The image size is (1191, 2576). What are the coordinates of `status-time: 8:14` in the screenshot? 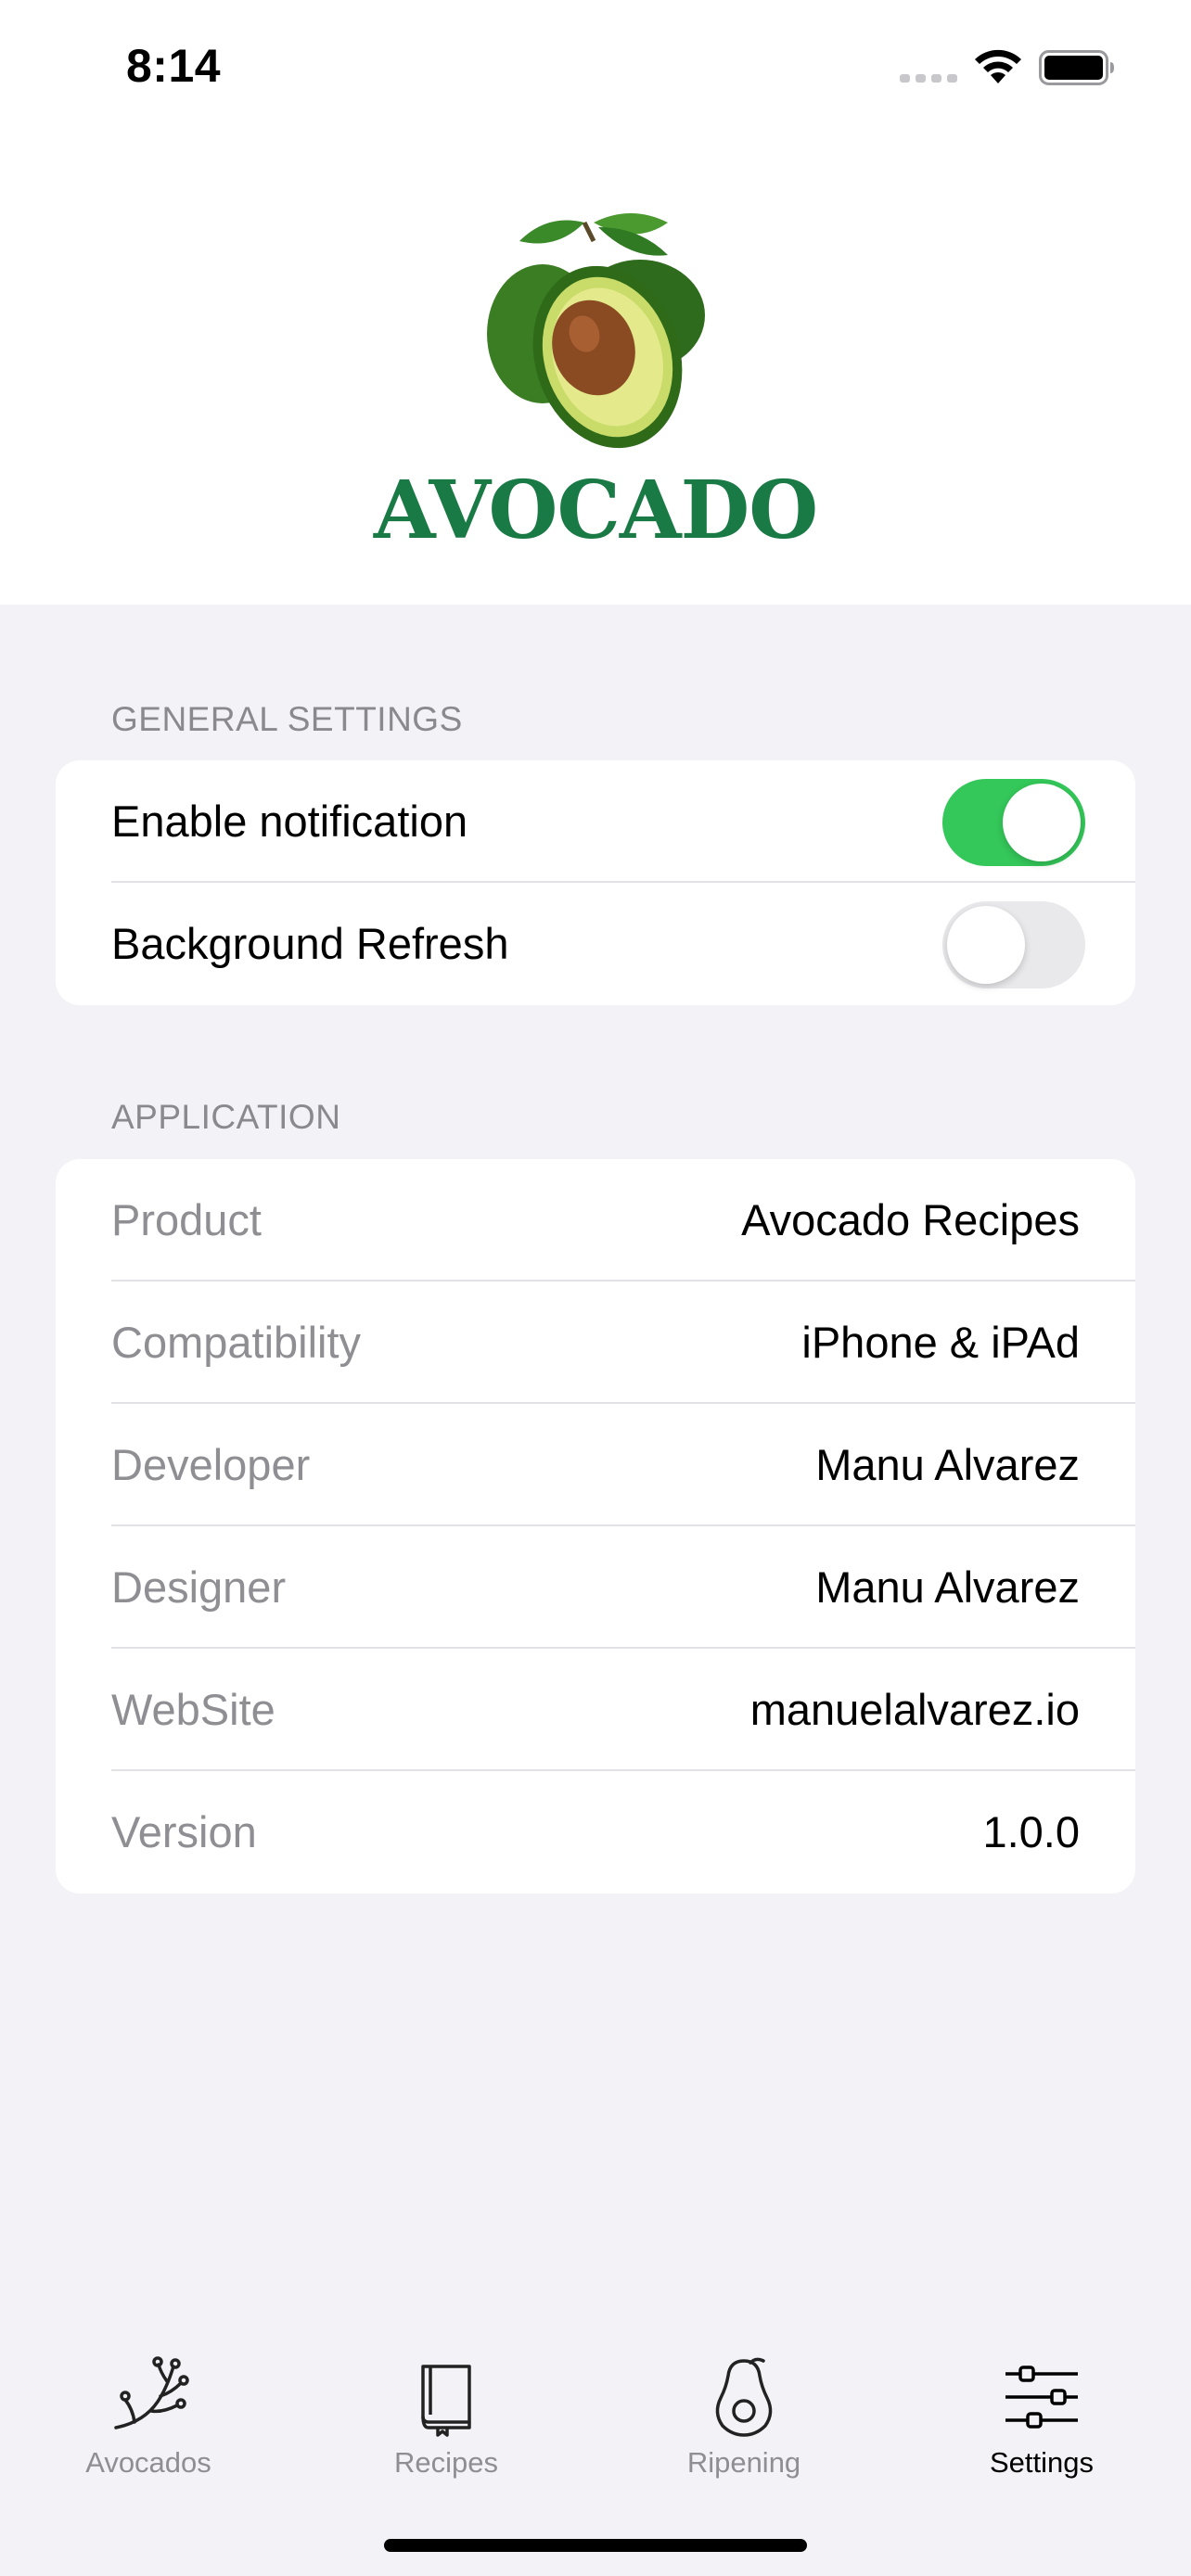 It's located at (174, 66).